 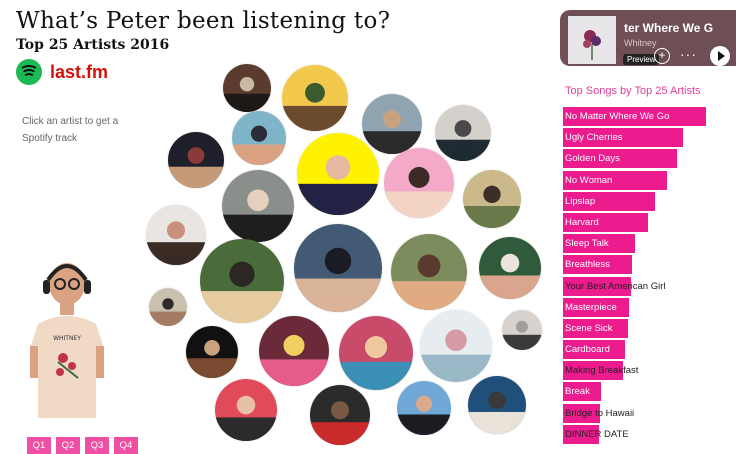 I want to click on song-label: Scene Sick, so click(x=589, y=328).